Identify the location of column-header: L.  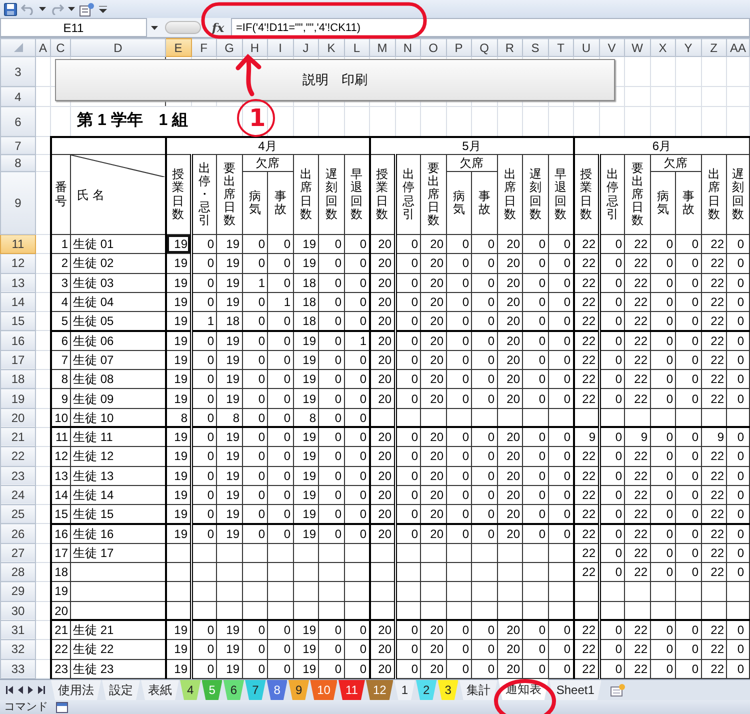
(357, 47).